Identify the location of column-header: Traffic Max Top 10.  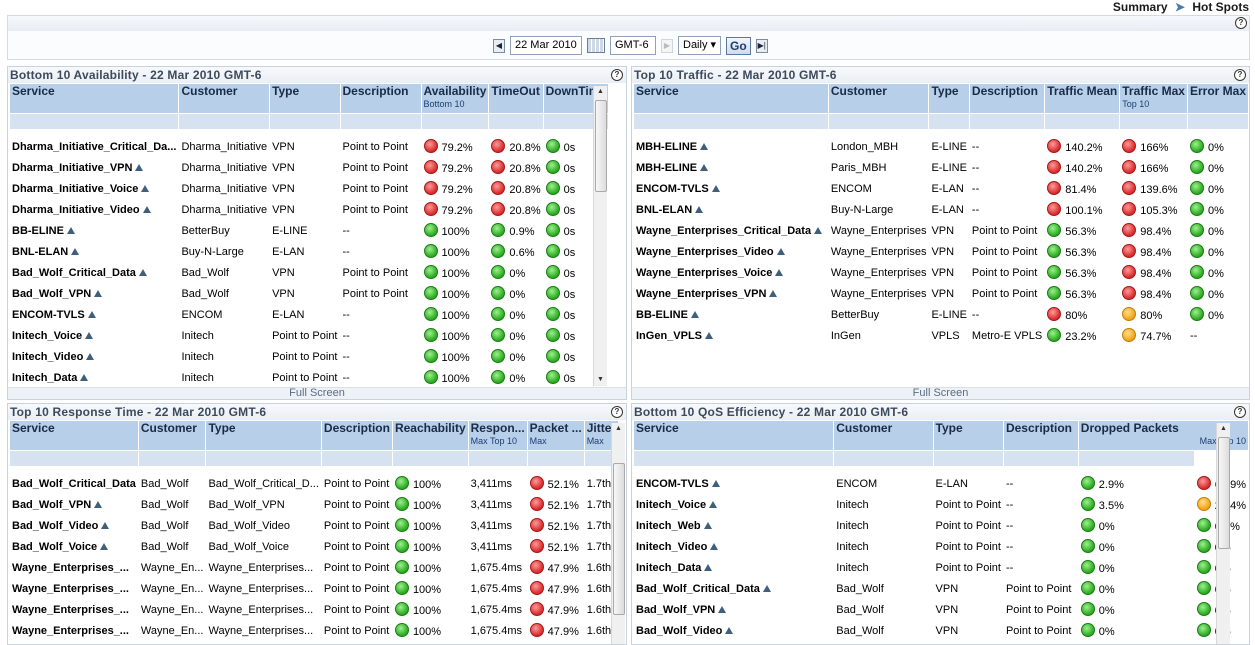
(1153, 98).